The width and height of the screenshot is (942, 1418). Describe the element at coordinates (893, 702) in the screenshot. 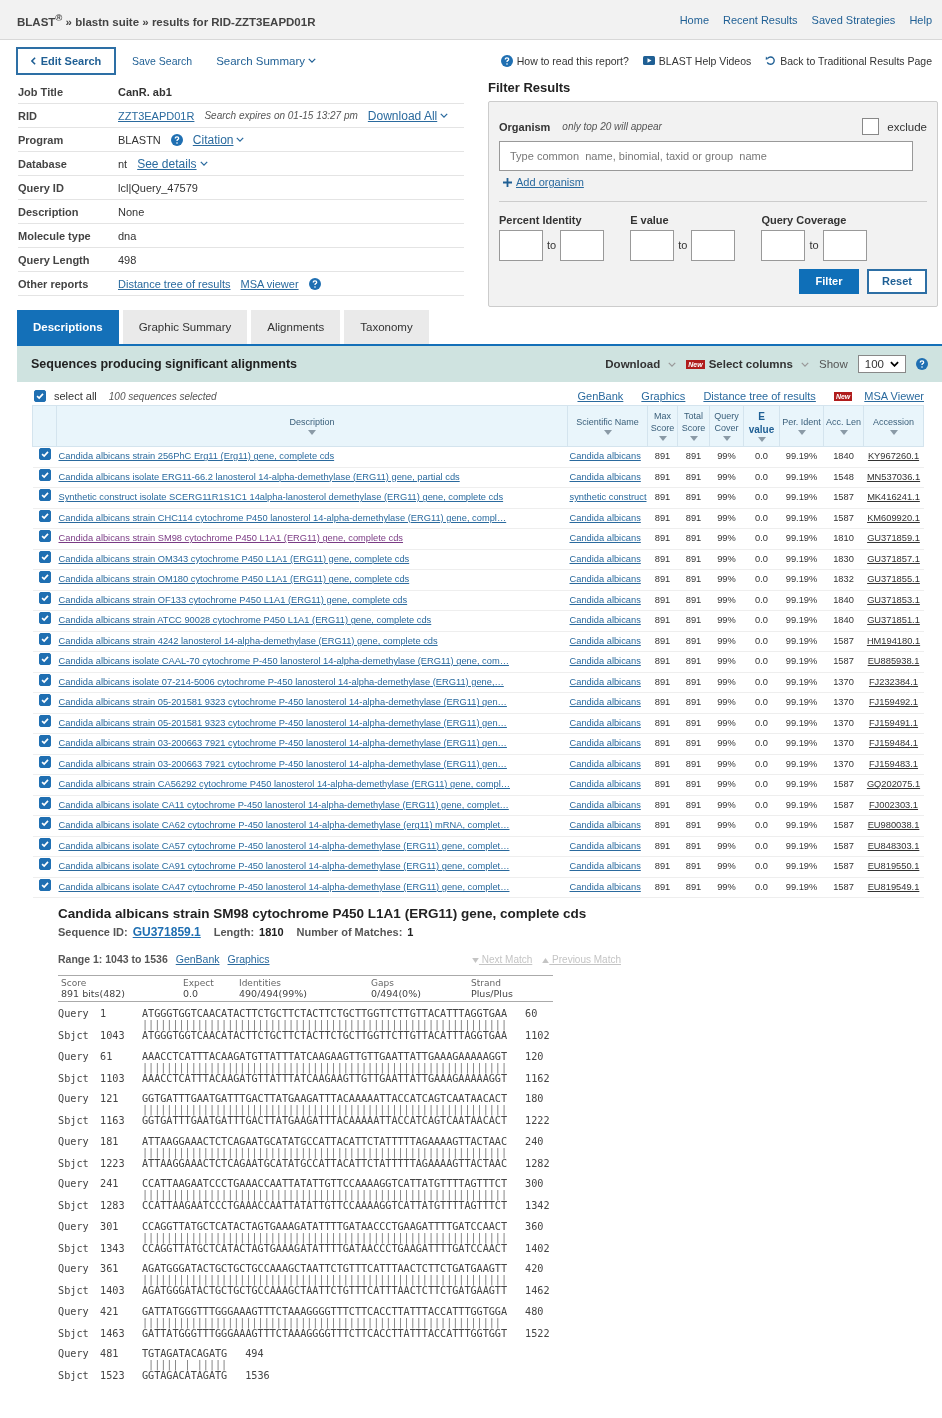

I see `accession-link: FJ159492.1` at that location.